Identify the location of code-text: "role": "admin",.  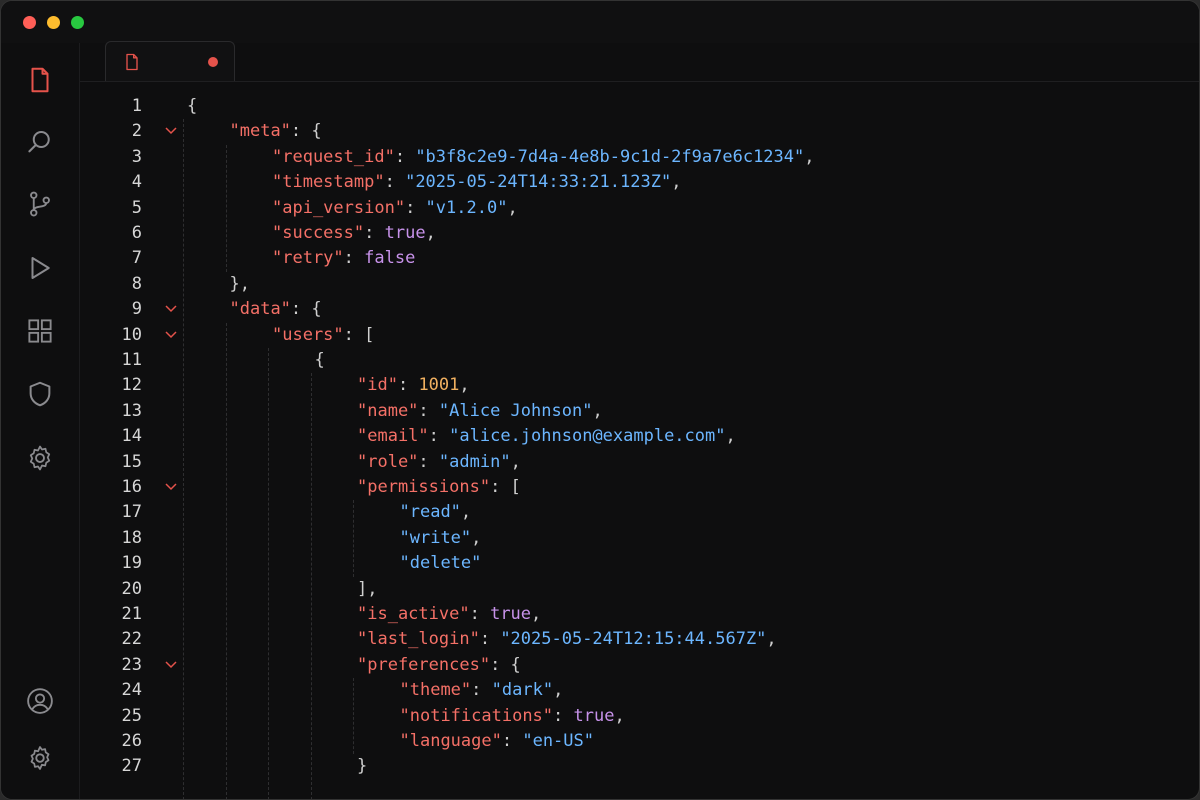
(439, 462).